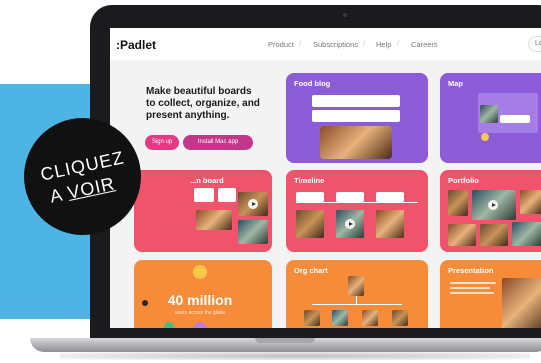 The width and height of the screenshot is (541, 363). What do you see at coordinates (489, 114) in the screenshot?
I see `map-photo` at bounding box center [489, 114].